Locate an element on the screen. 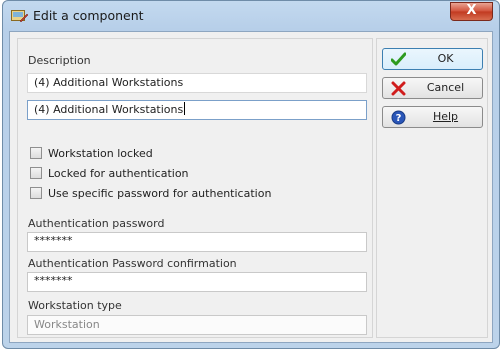 This screenshot has height=351, width=502. workstation-type-field: Workstation is located at coordinates (197, 325).